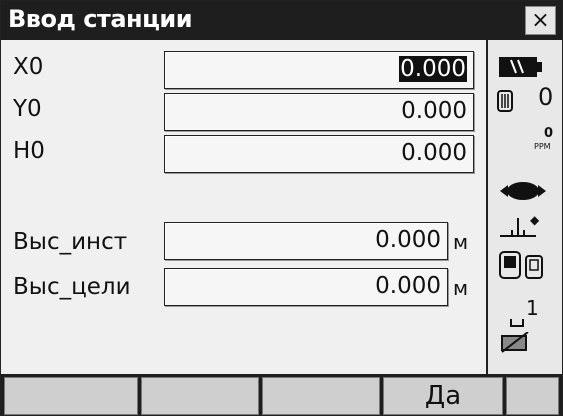  I want to click on ppm-value: 0, so click(549, 133).